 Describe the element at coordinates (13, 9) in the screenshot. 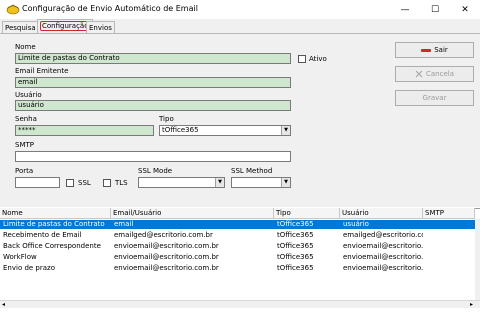

I see `app-icon` at that location.